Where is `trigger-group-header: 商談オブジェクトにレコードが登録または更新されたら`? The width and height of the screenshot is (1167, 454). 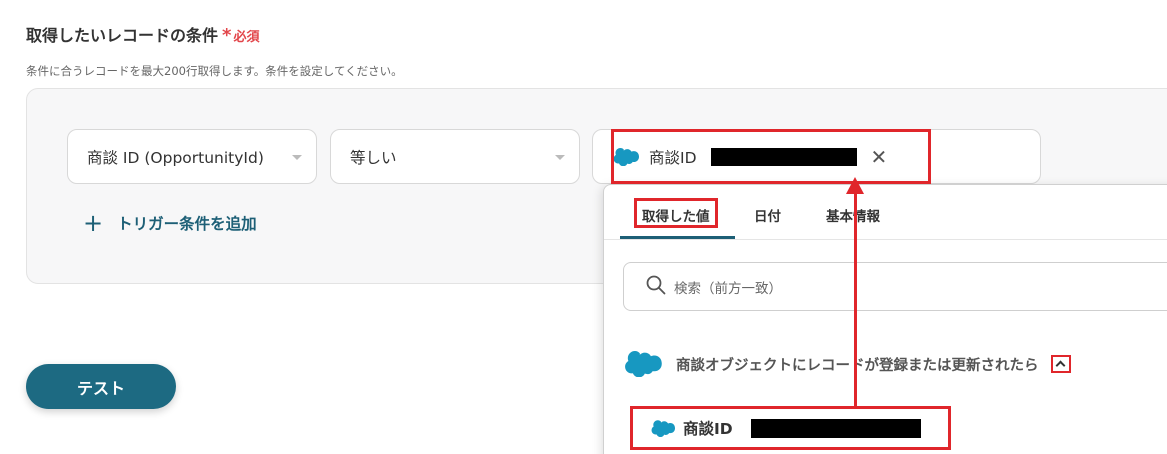
trigger-group-header: 商談オブジェクトにレコードが登録または更新されたら is located at coordinates (847, 364).